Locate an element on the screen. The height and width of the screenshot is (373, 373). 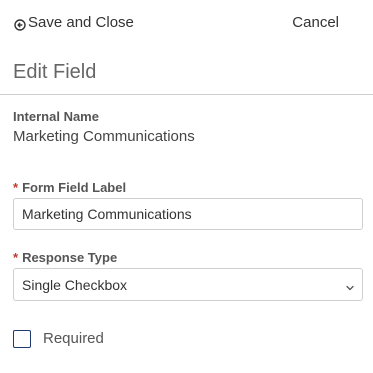
required-checkbox is located at coordinates (22, 339).